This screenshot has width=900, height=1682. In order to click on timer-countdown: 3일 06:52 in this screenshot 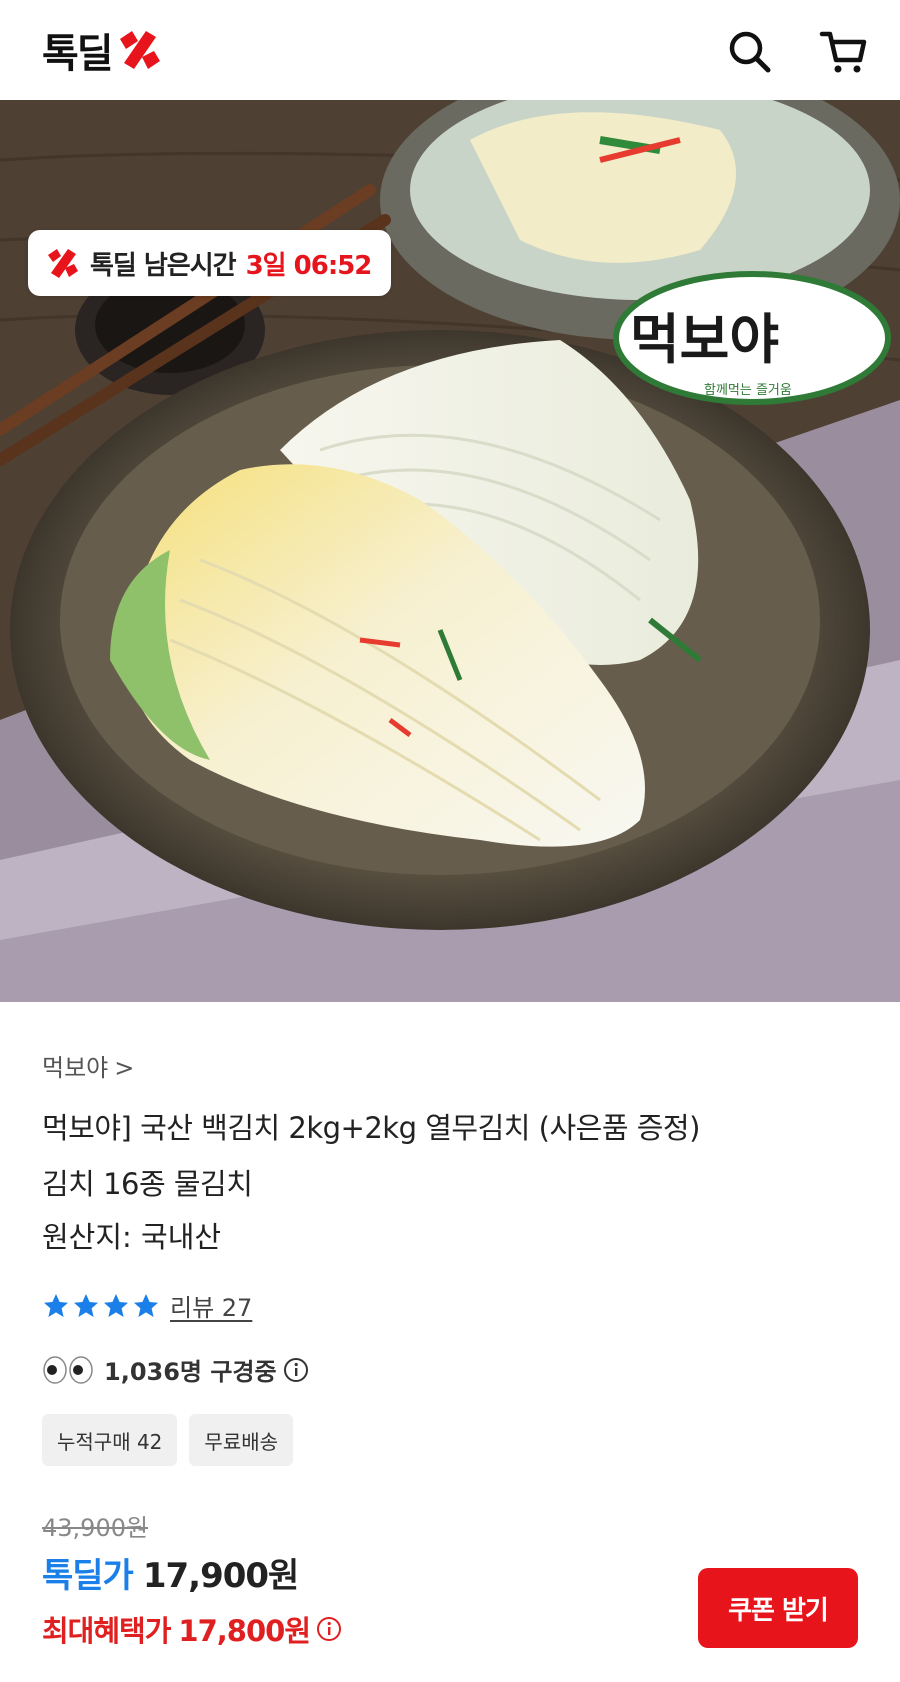, I will do `click(309, 265)`.